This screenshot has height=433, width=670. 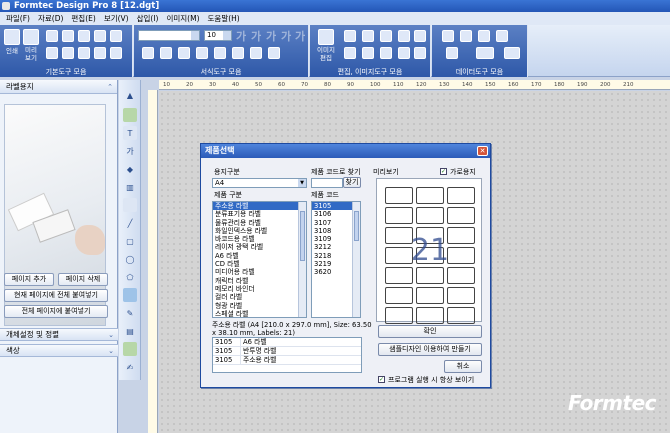 I want to click on landscape-checkbox: ✓, so click(x=443, y=171).